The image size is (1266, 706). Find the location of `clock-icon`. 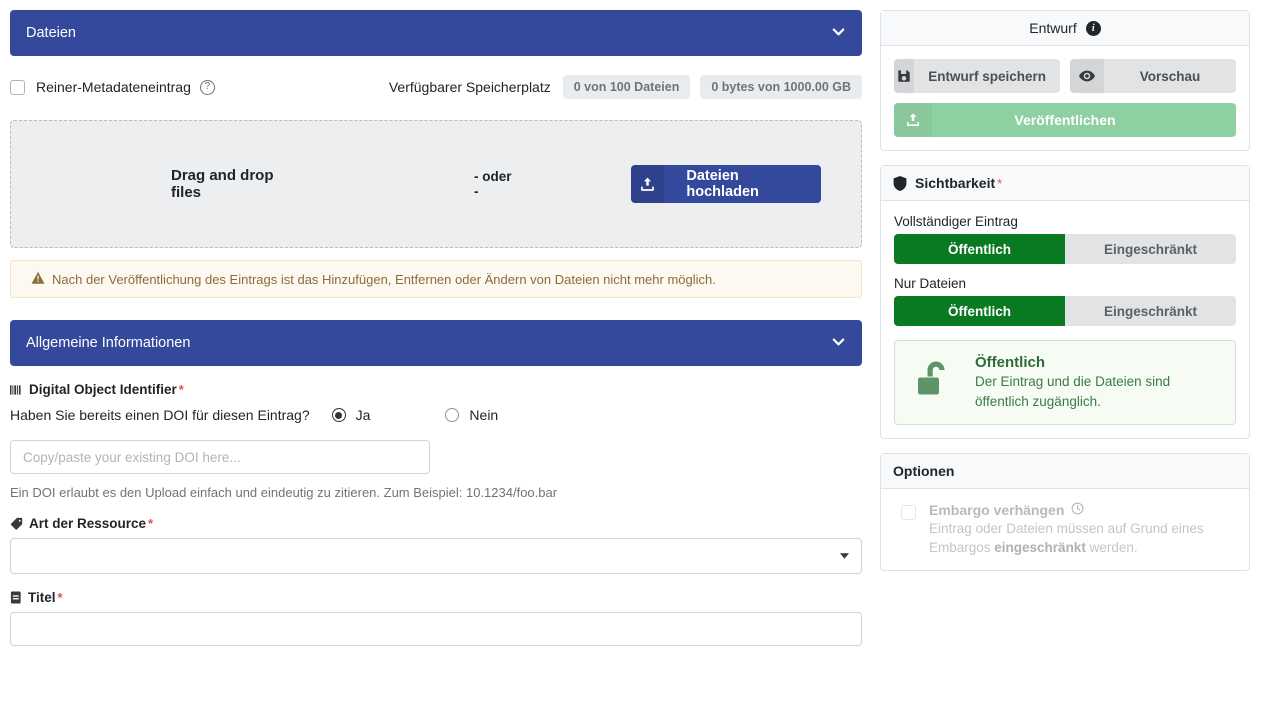

clock-icon is located at coordinates (1077, 510).